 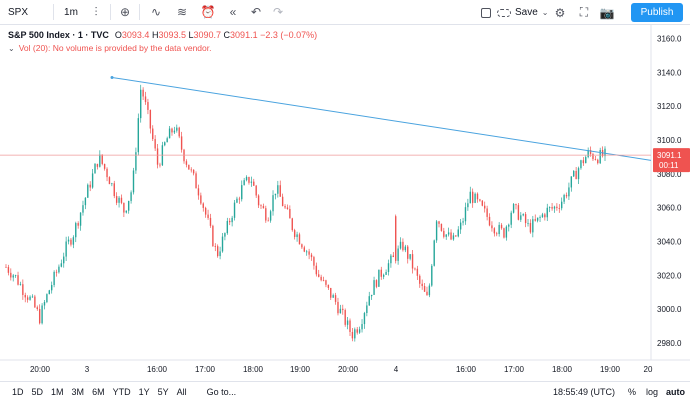 I want to click on time-tick-label: 16:00, so click(x=466, y=369).